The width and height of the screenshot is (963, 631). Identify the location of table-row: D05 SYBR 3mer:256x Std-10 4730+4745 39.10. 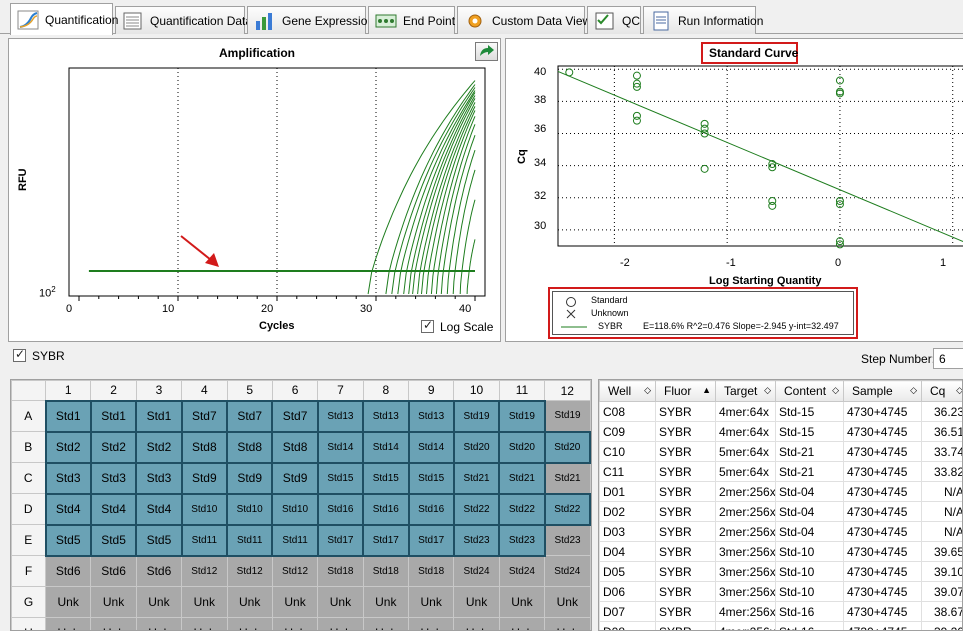
(780, 571).